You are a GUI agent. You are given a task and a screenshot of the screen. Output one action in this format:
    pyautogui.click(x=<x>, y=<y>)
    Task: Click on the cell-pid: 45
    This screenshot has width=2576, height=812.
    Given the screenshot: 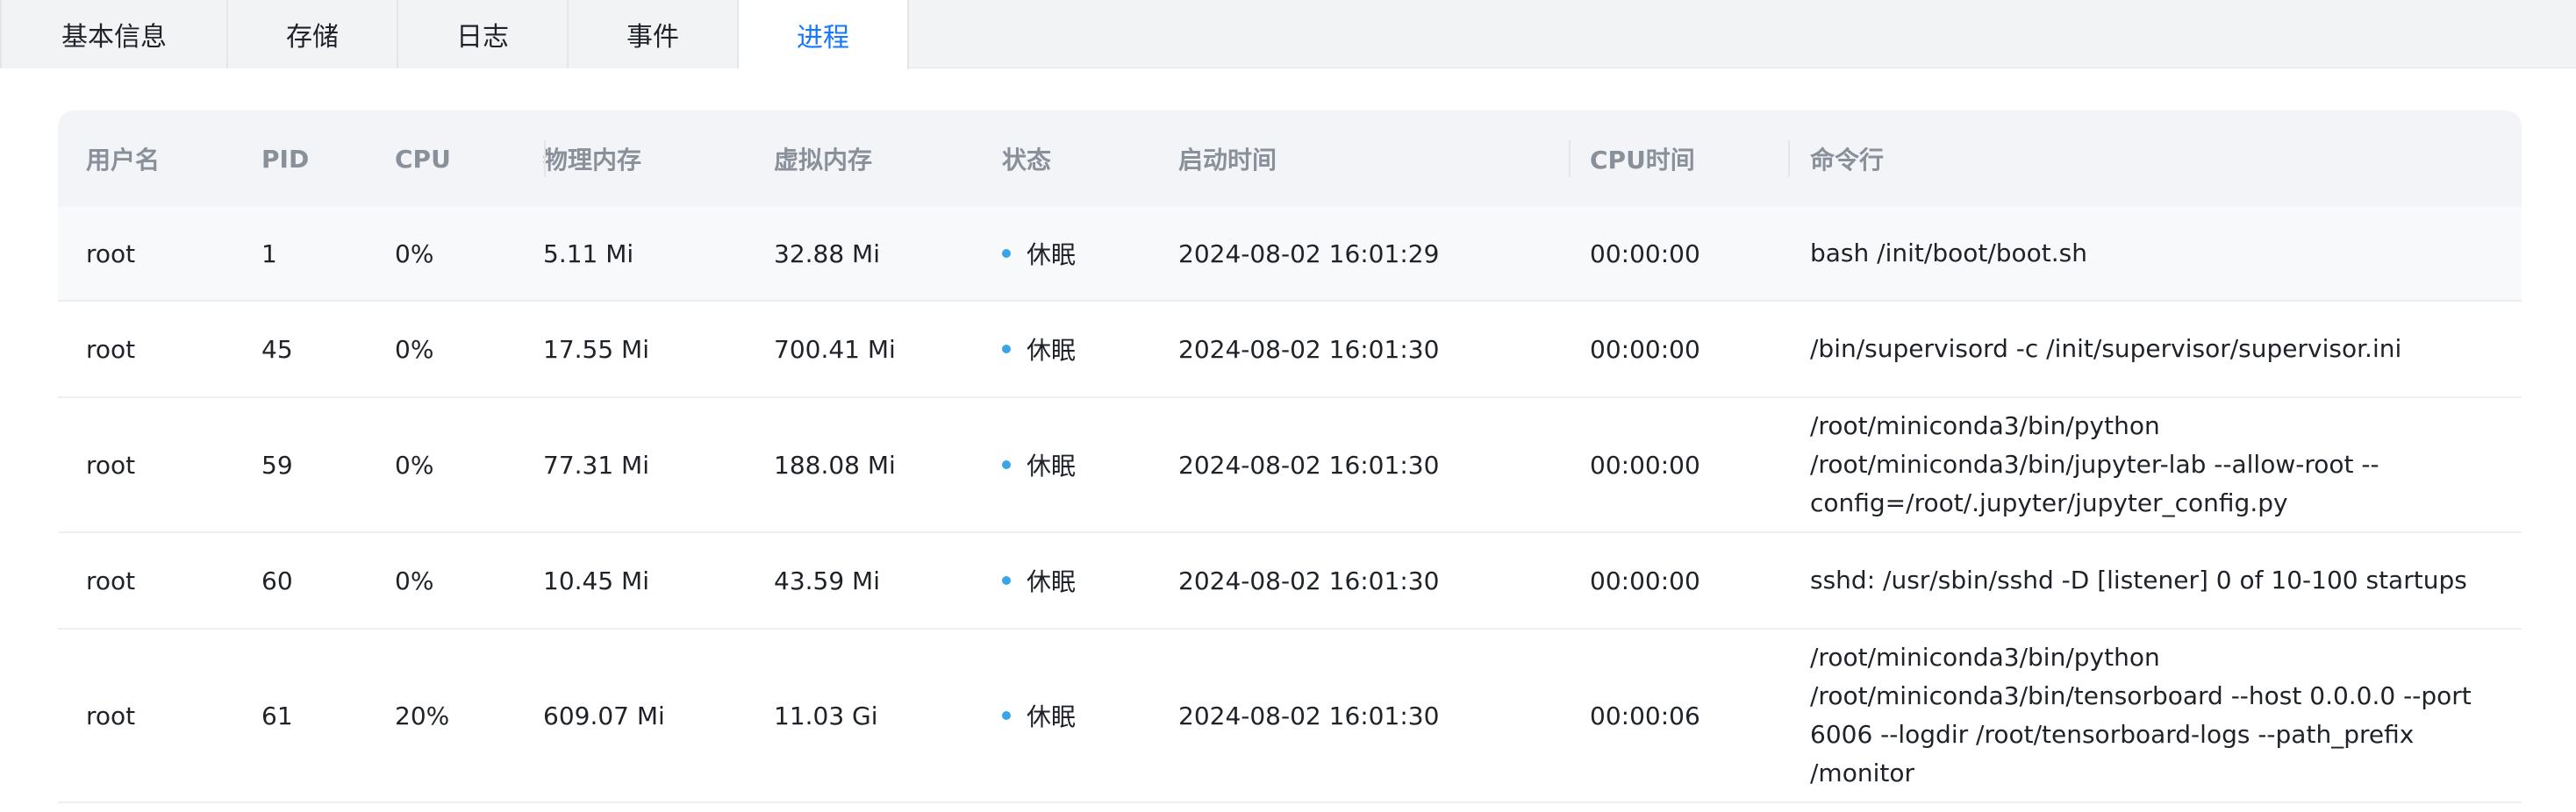 What is the action you would take?
    pyautogui.click(x=277, y=349)
    